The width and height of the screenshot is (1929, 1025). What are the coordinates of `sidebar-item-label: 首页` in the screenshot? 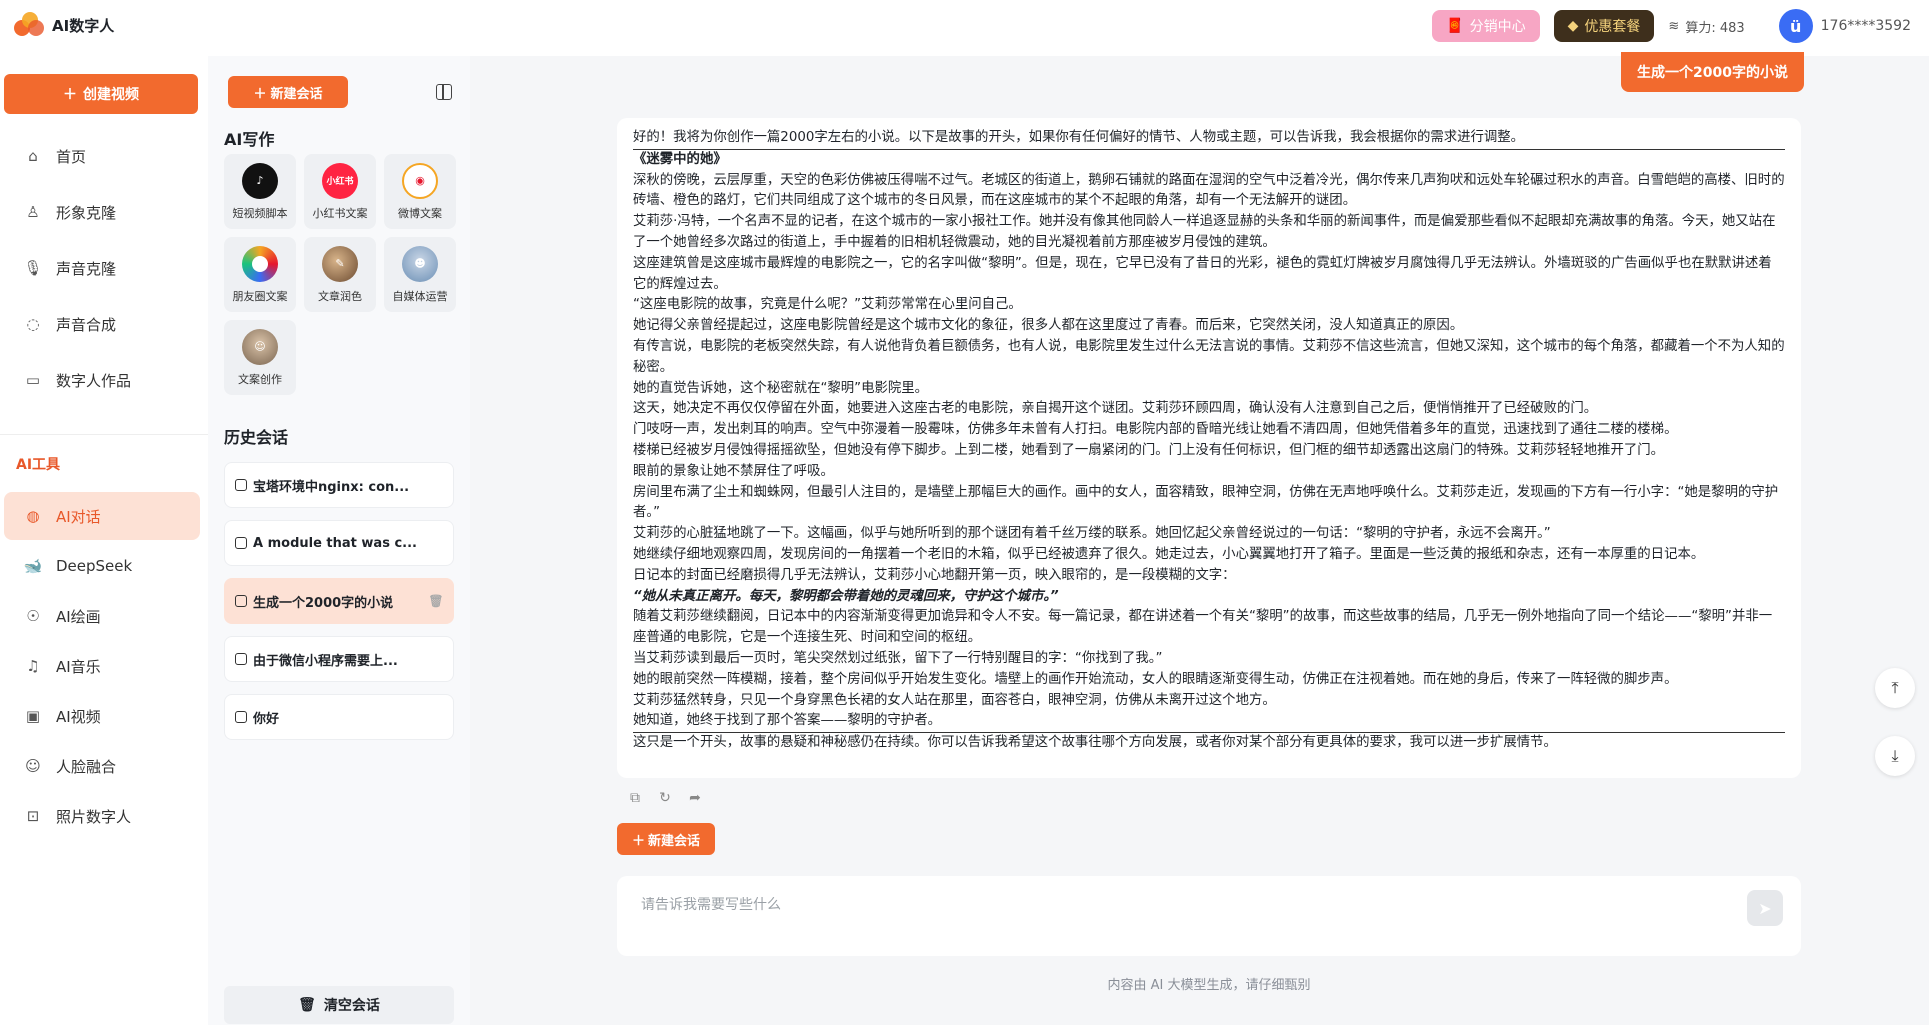 It's located at (71, 156).